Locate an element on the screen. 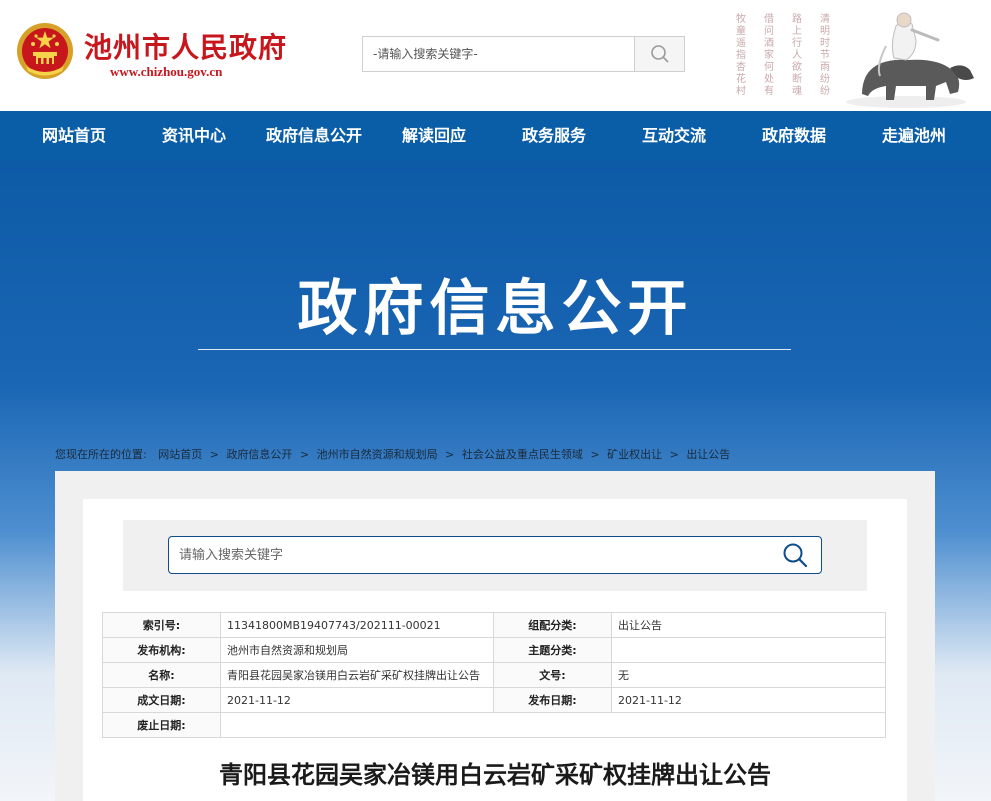 Image resolution: width=991 pixels, height=801 pixels. category-label: 组配分类: is located at coordinates (552, 625).